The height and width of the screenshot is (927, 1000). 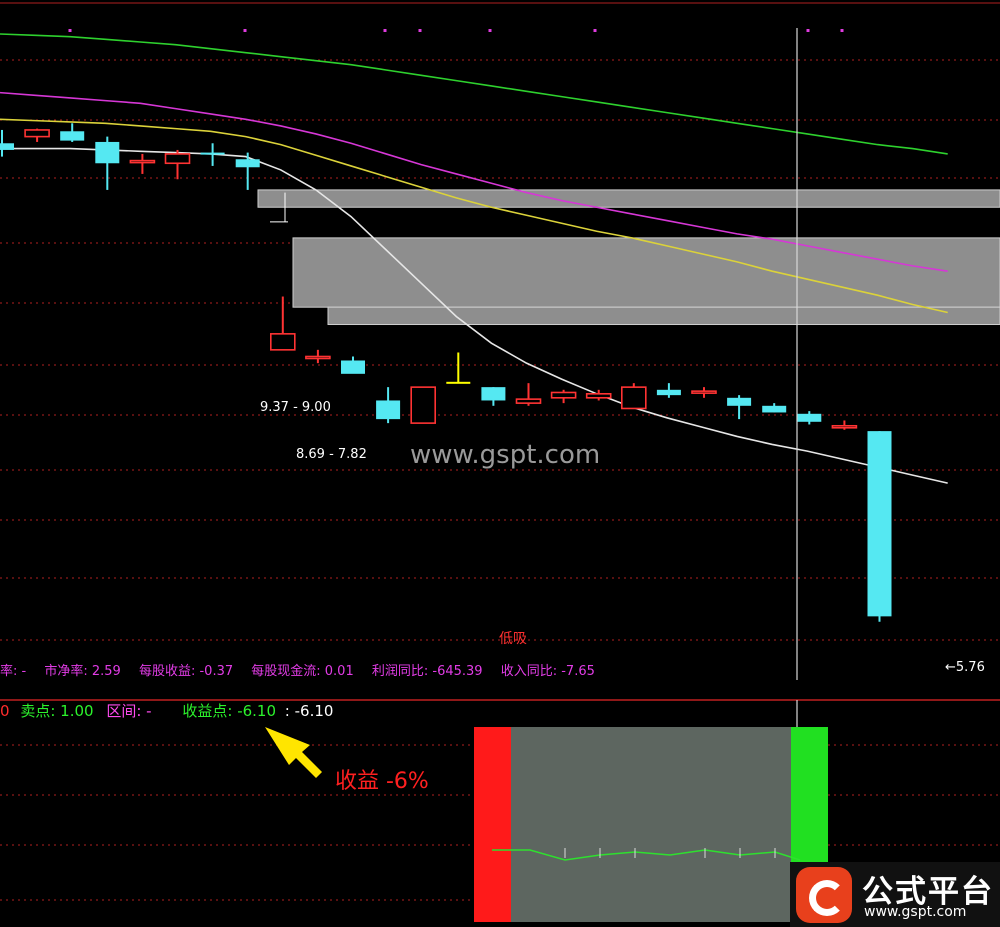 I want to click on gap-zone-upper, so click(x=628, y=198).